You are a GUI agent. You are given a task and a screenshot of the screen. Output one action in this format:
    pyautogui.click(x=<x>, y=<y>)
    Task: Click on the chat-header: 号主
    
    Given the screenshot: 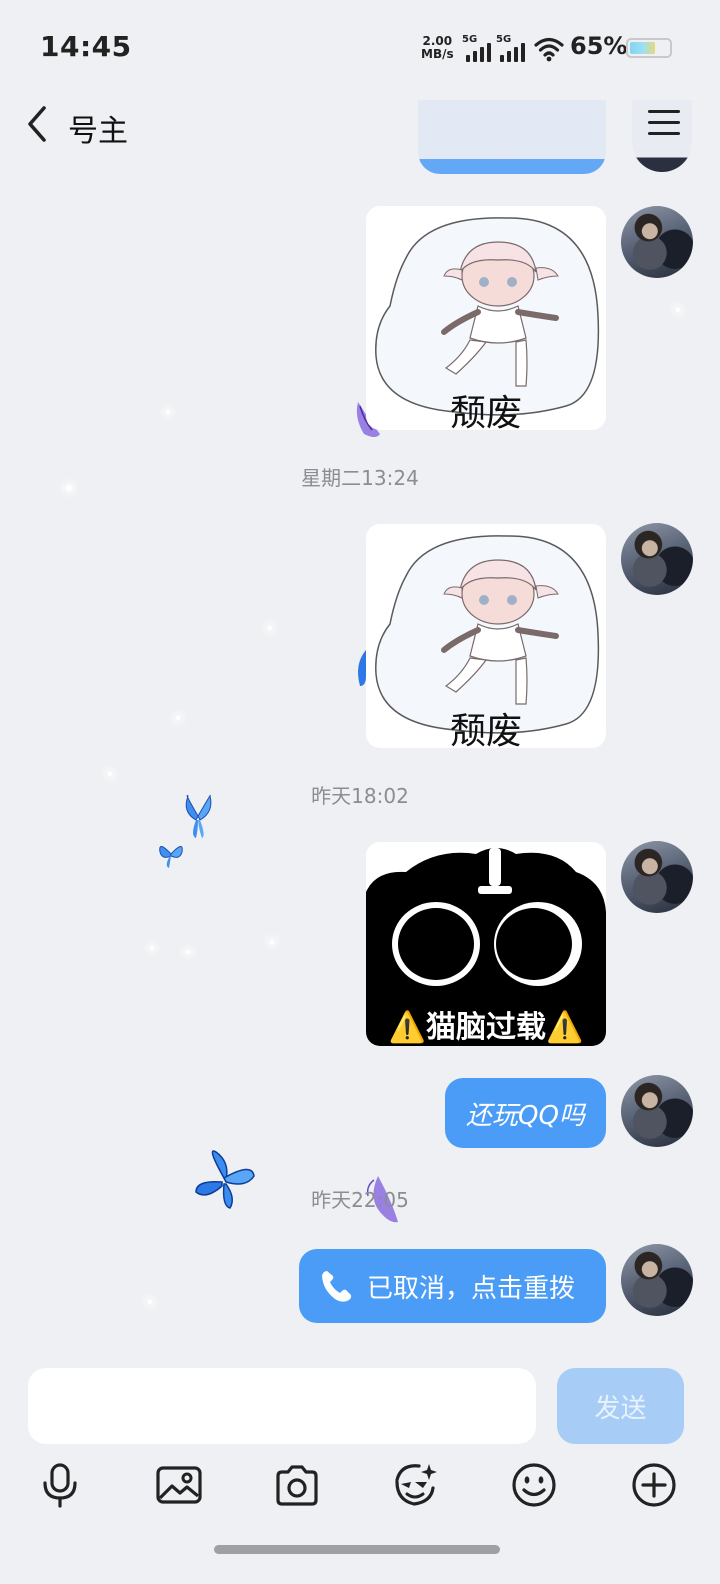 What is the action you would take?
    pyautogui.click(x=360, y=132)
    